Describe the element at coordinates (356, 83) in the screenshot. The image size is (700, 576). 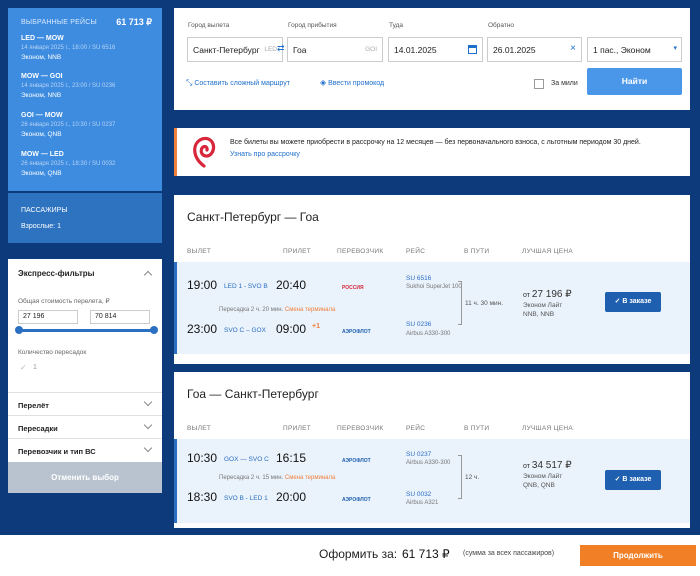
I see `promo-code-label: Ввести промокод` at that location.